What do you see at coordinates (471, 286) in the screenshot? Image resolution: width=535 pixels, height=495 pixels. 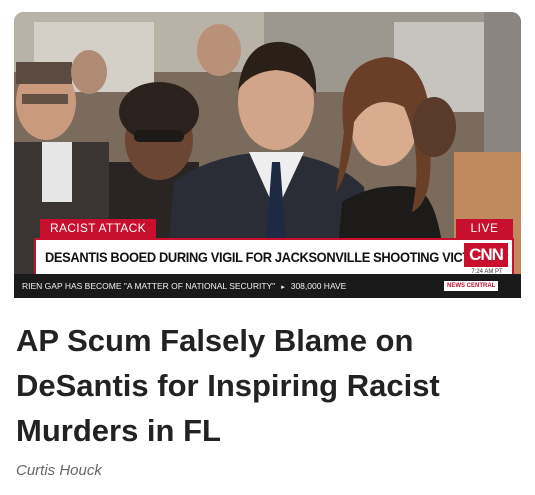 I see `news-central-badge: NEWS CENTRAL` at bounding box center [471, 286].